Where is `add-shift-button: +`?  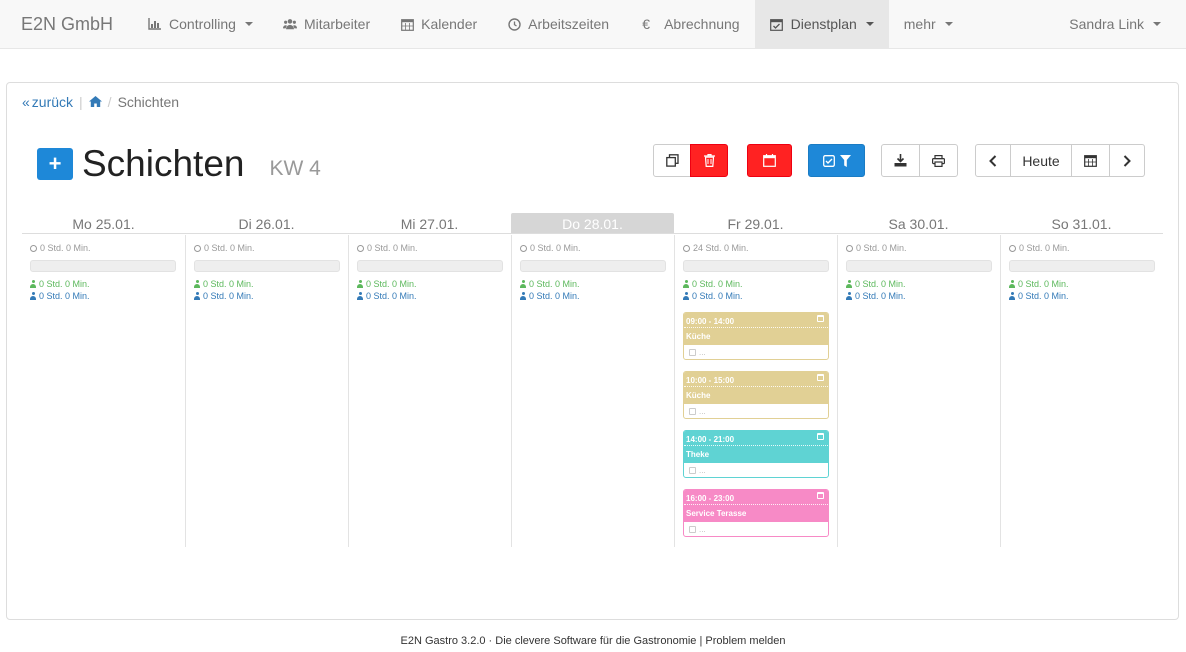 add-shift-button: + is located at coordinates (55, 164).